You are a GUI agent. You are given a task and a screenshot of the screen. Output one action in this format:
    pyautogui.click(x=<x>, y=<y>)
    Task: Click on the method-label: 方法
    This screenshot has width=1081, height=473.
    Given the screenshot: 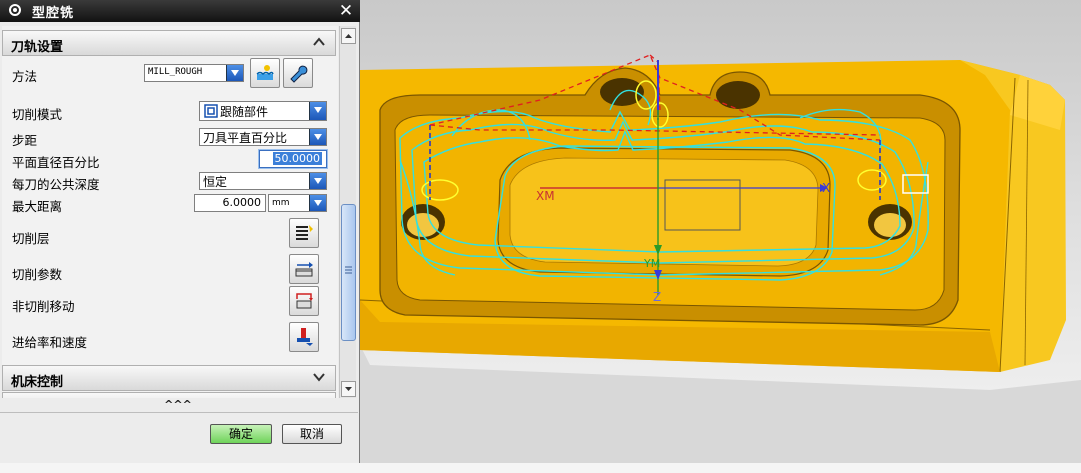 What is the action you would take?
    pyautogui.click(x=25, y=76)
    